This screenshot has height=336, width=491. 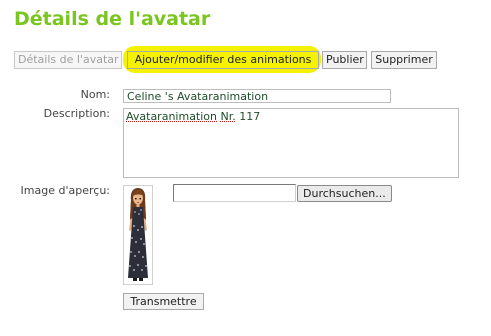 What do you see at coordinates (344, 60) in the screenshot?
I see `publish-button: Publier` at bounding box center [344, 60].